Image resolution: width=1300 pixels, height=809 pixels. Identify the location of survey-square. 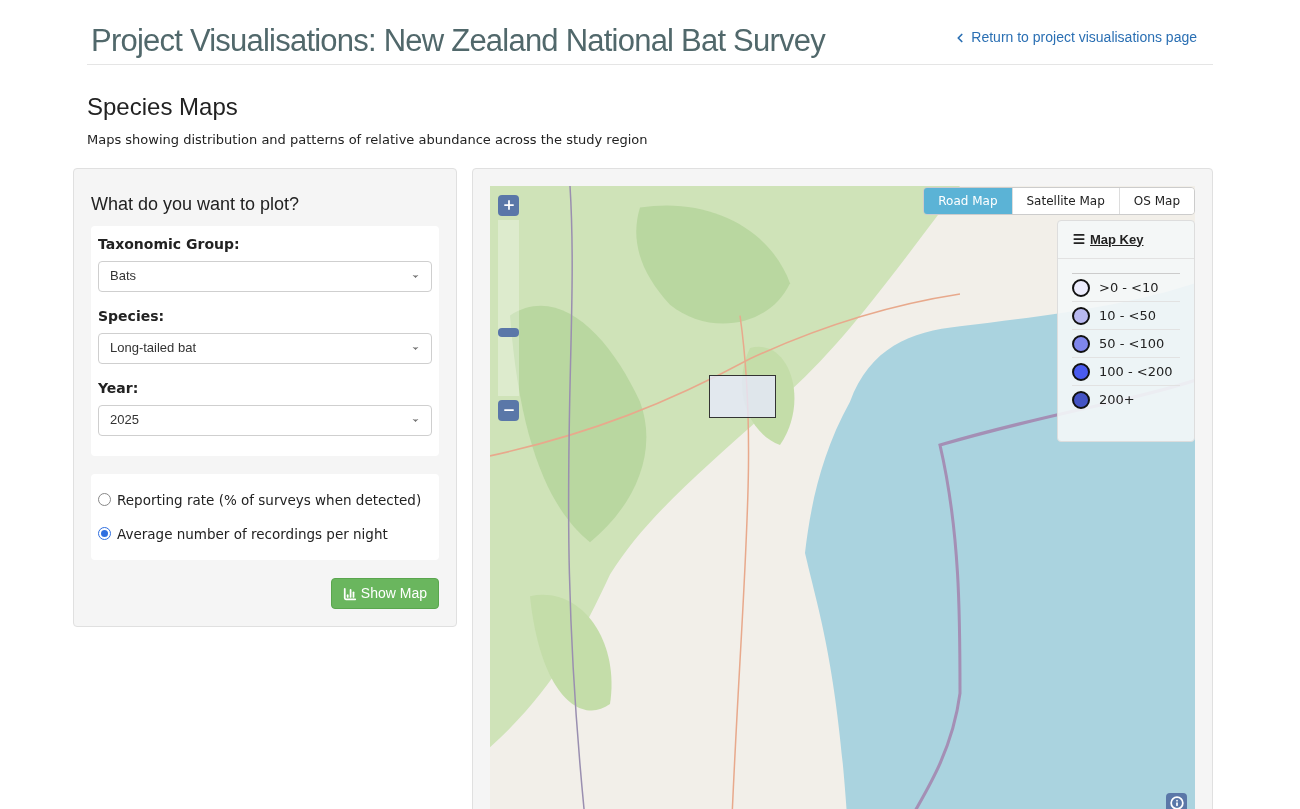
(742, 396).